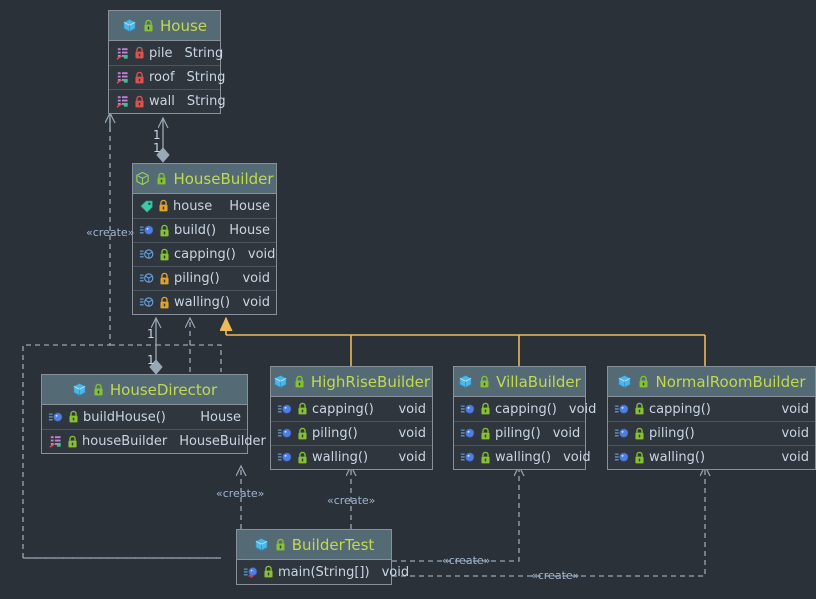  What do you see at coordinates (146, 206) in the screenshot?
I see `tag-icon` at bounding box center [146, 206].